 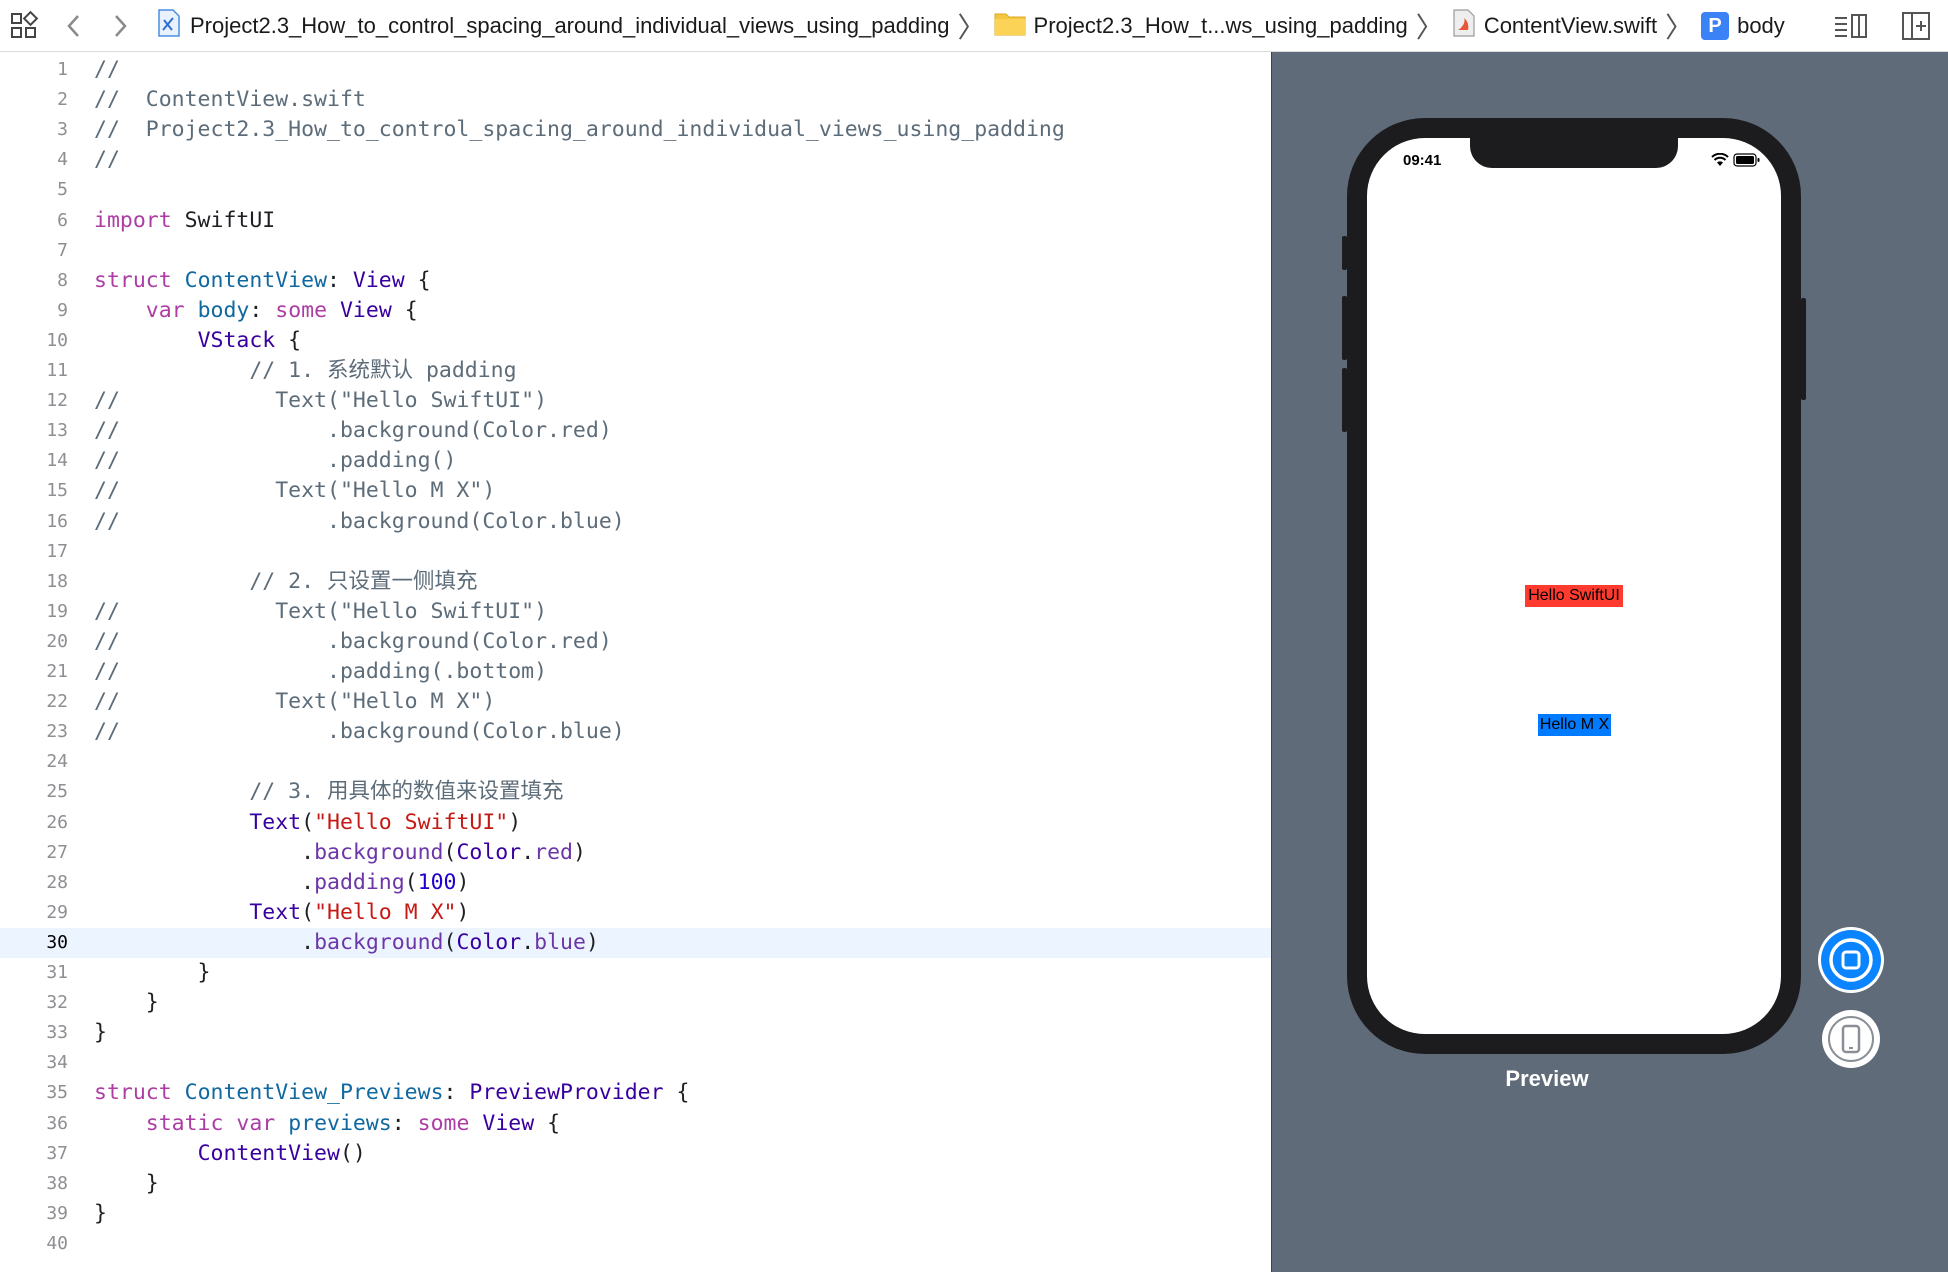 What do you see at coordinates (635, 612) in the screenshot?
I see `code-line: 19 // Text("Hello SwiftUI")` at bounding box center [635, 612].